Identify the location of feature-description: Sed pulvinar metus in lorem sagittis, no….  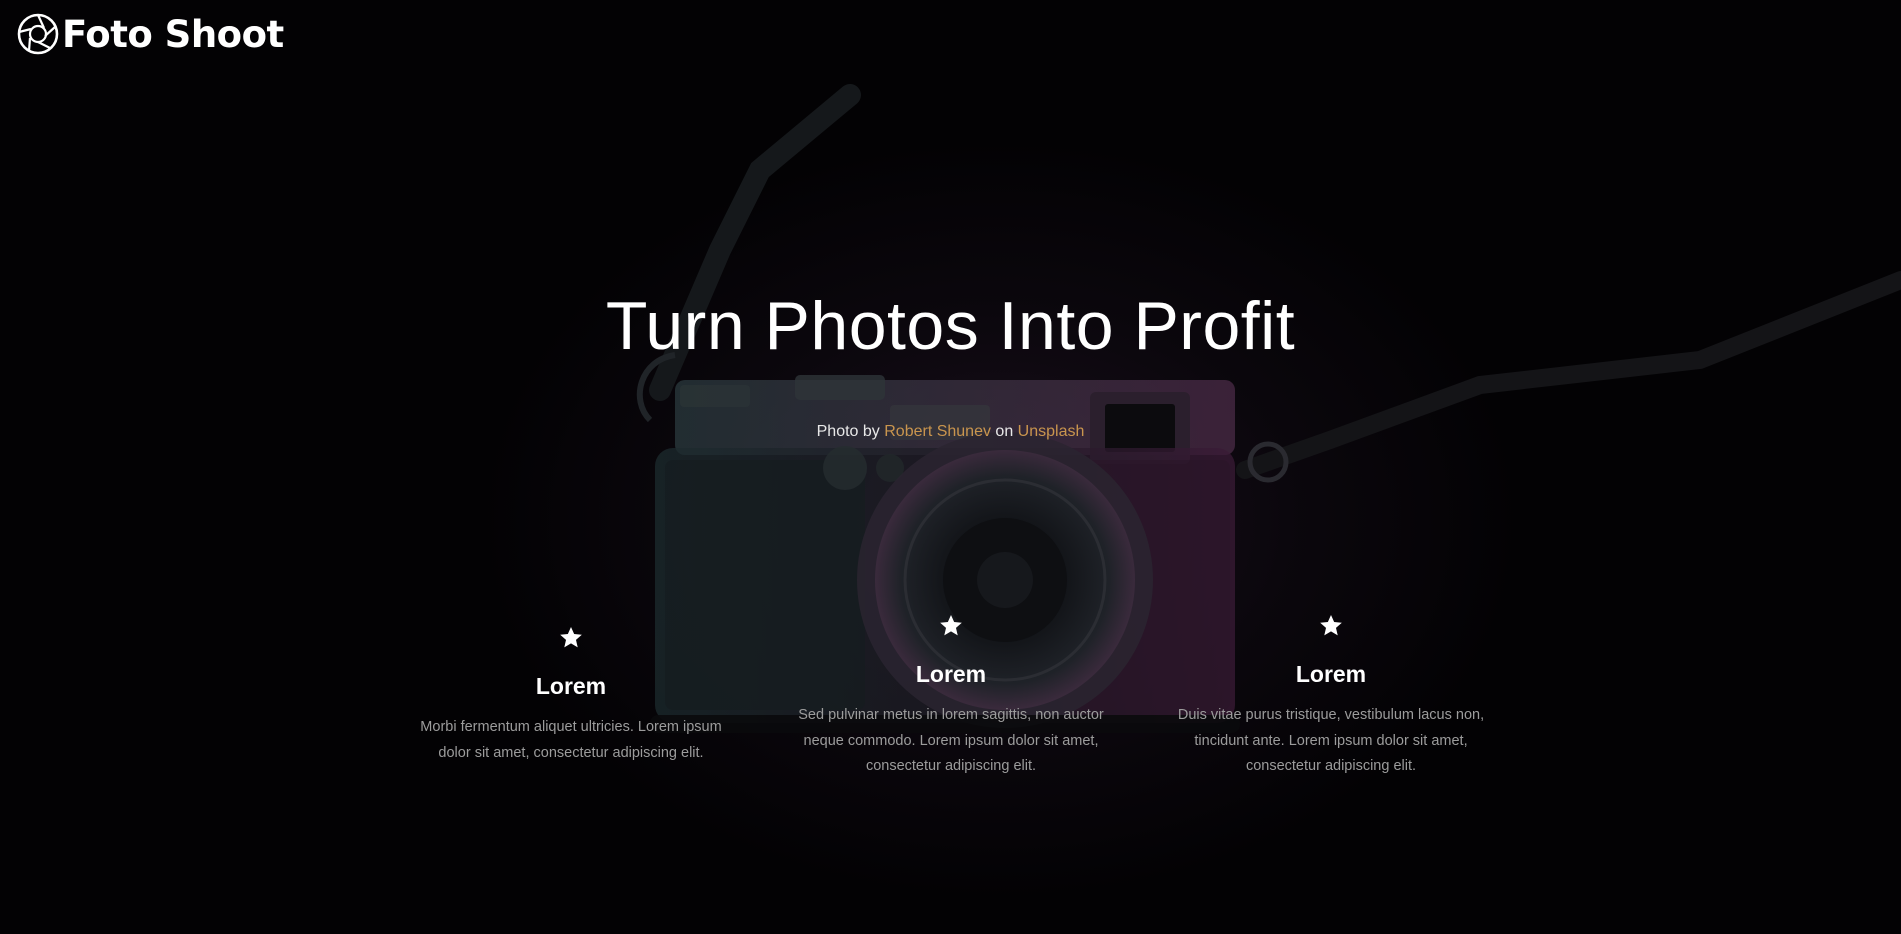
(951, 740).